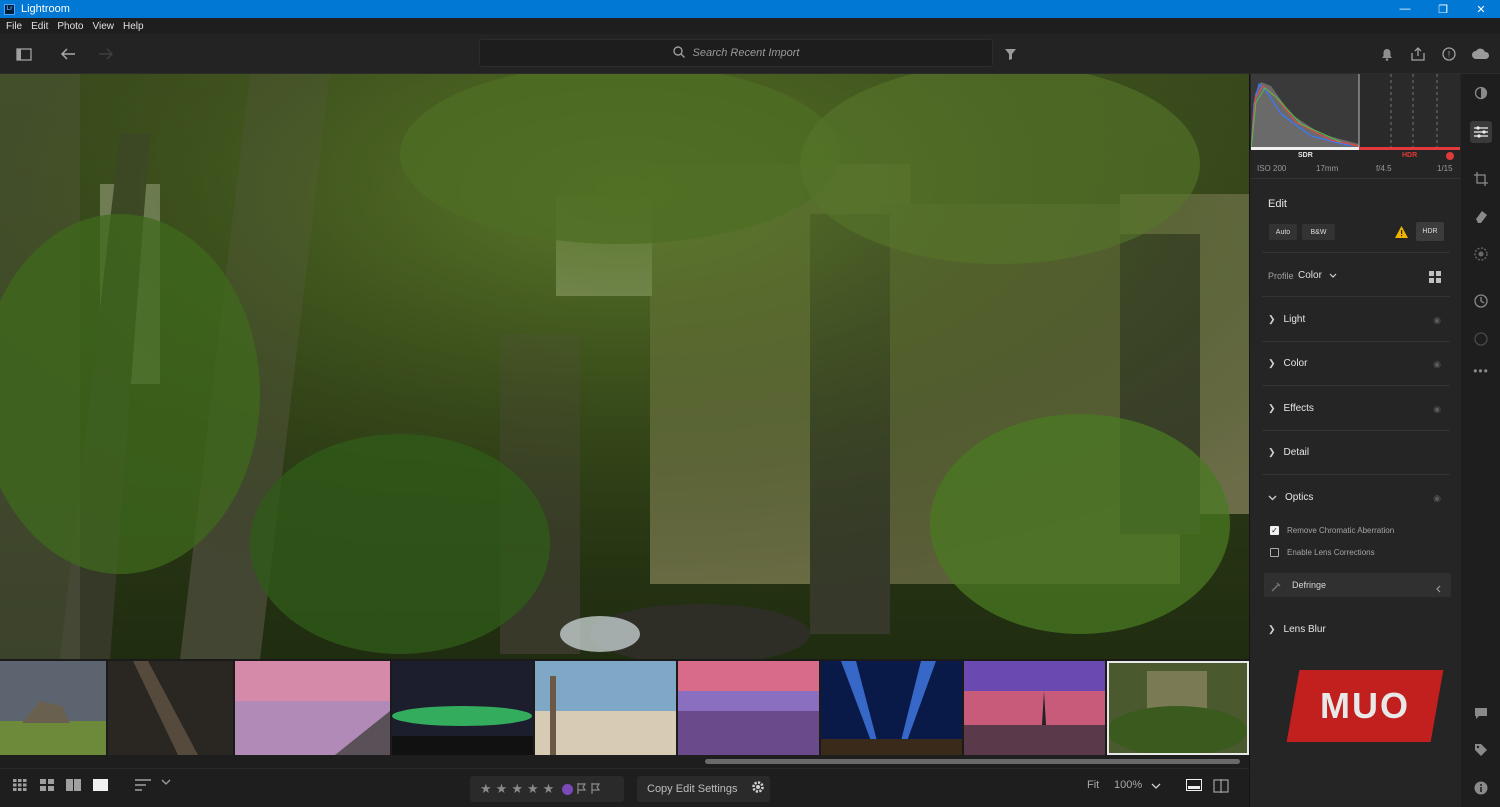  I want to click on section-color: ❯ Color, so click(1287, 363).